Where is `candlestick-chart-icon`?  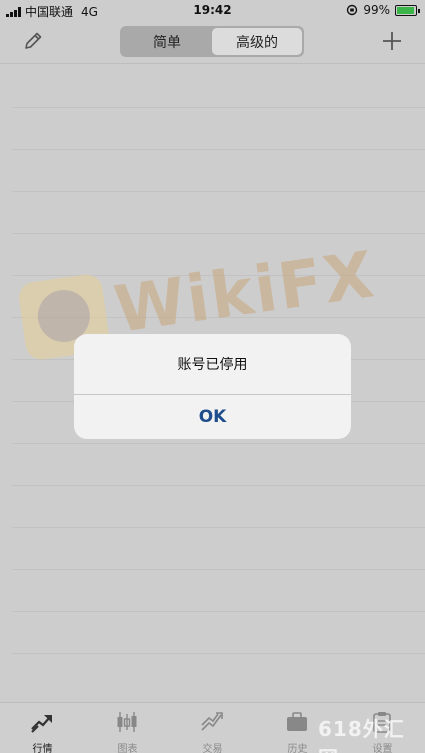
candlestick-chart-icon is located at coordinates (127, 722).